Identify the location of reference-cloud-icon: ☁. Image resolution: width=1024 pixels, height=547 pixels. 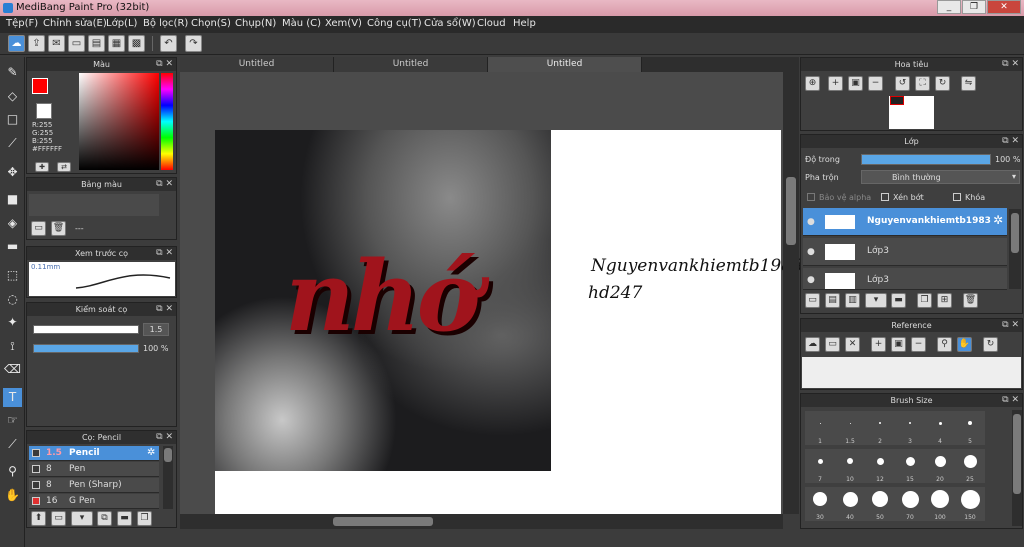
(812, 344).